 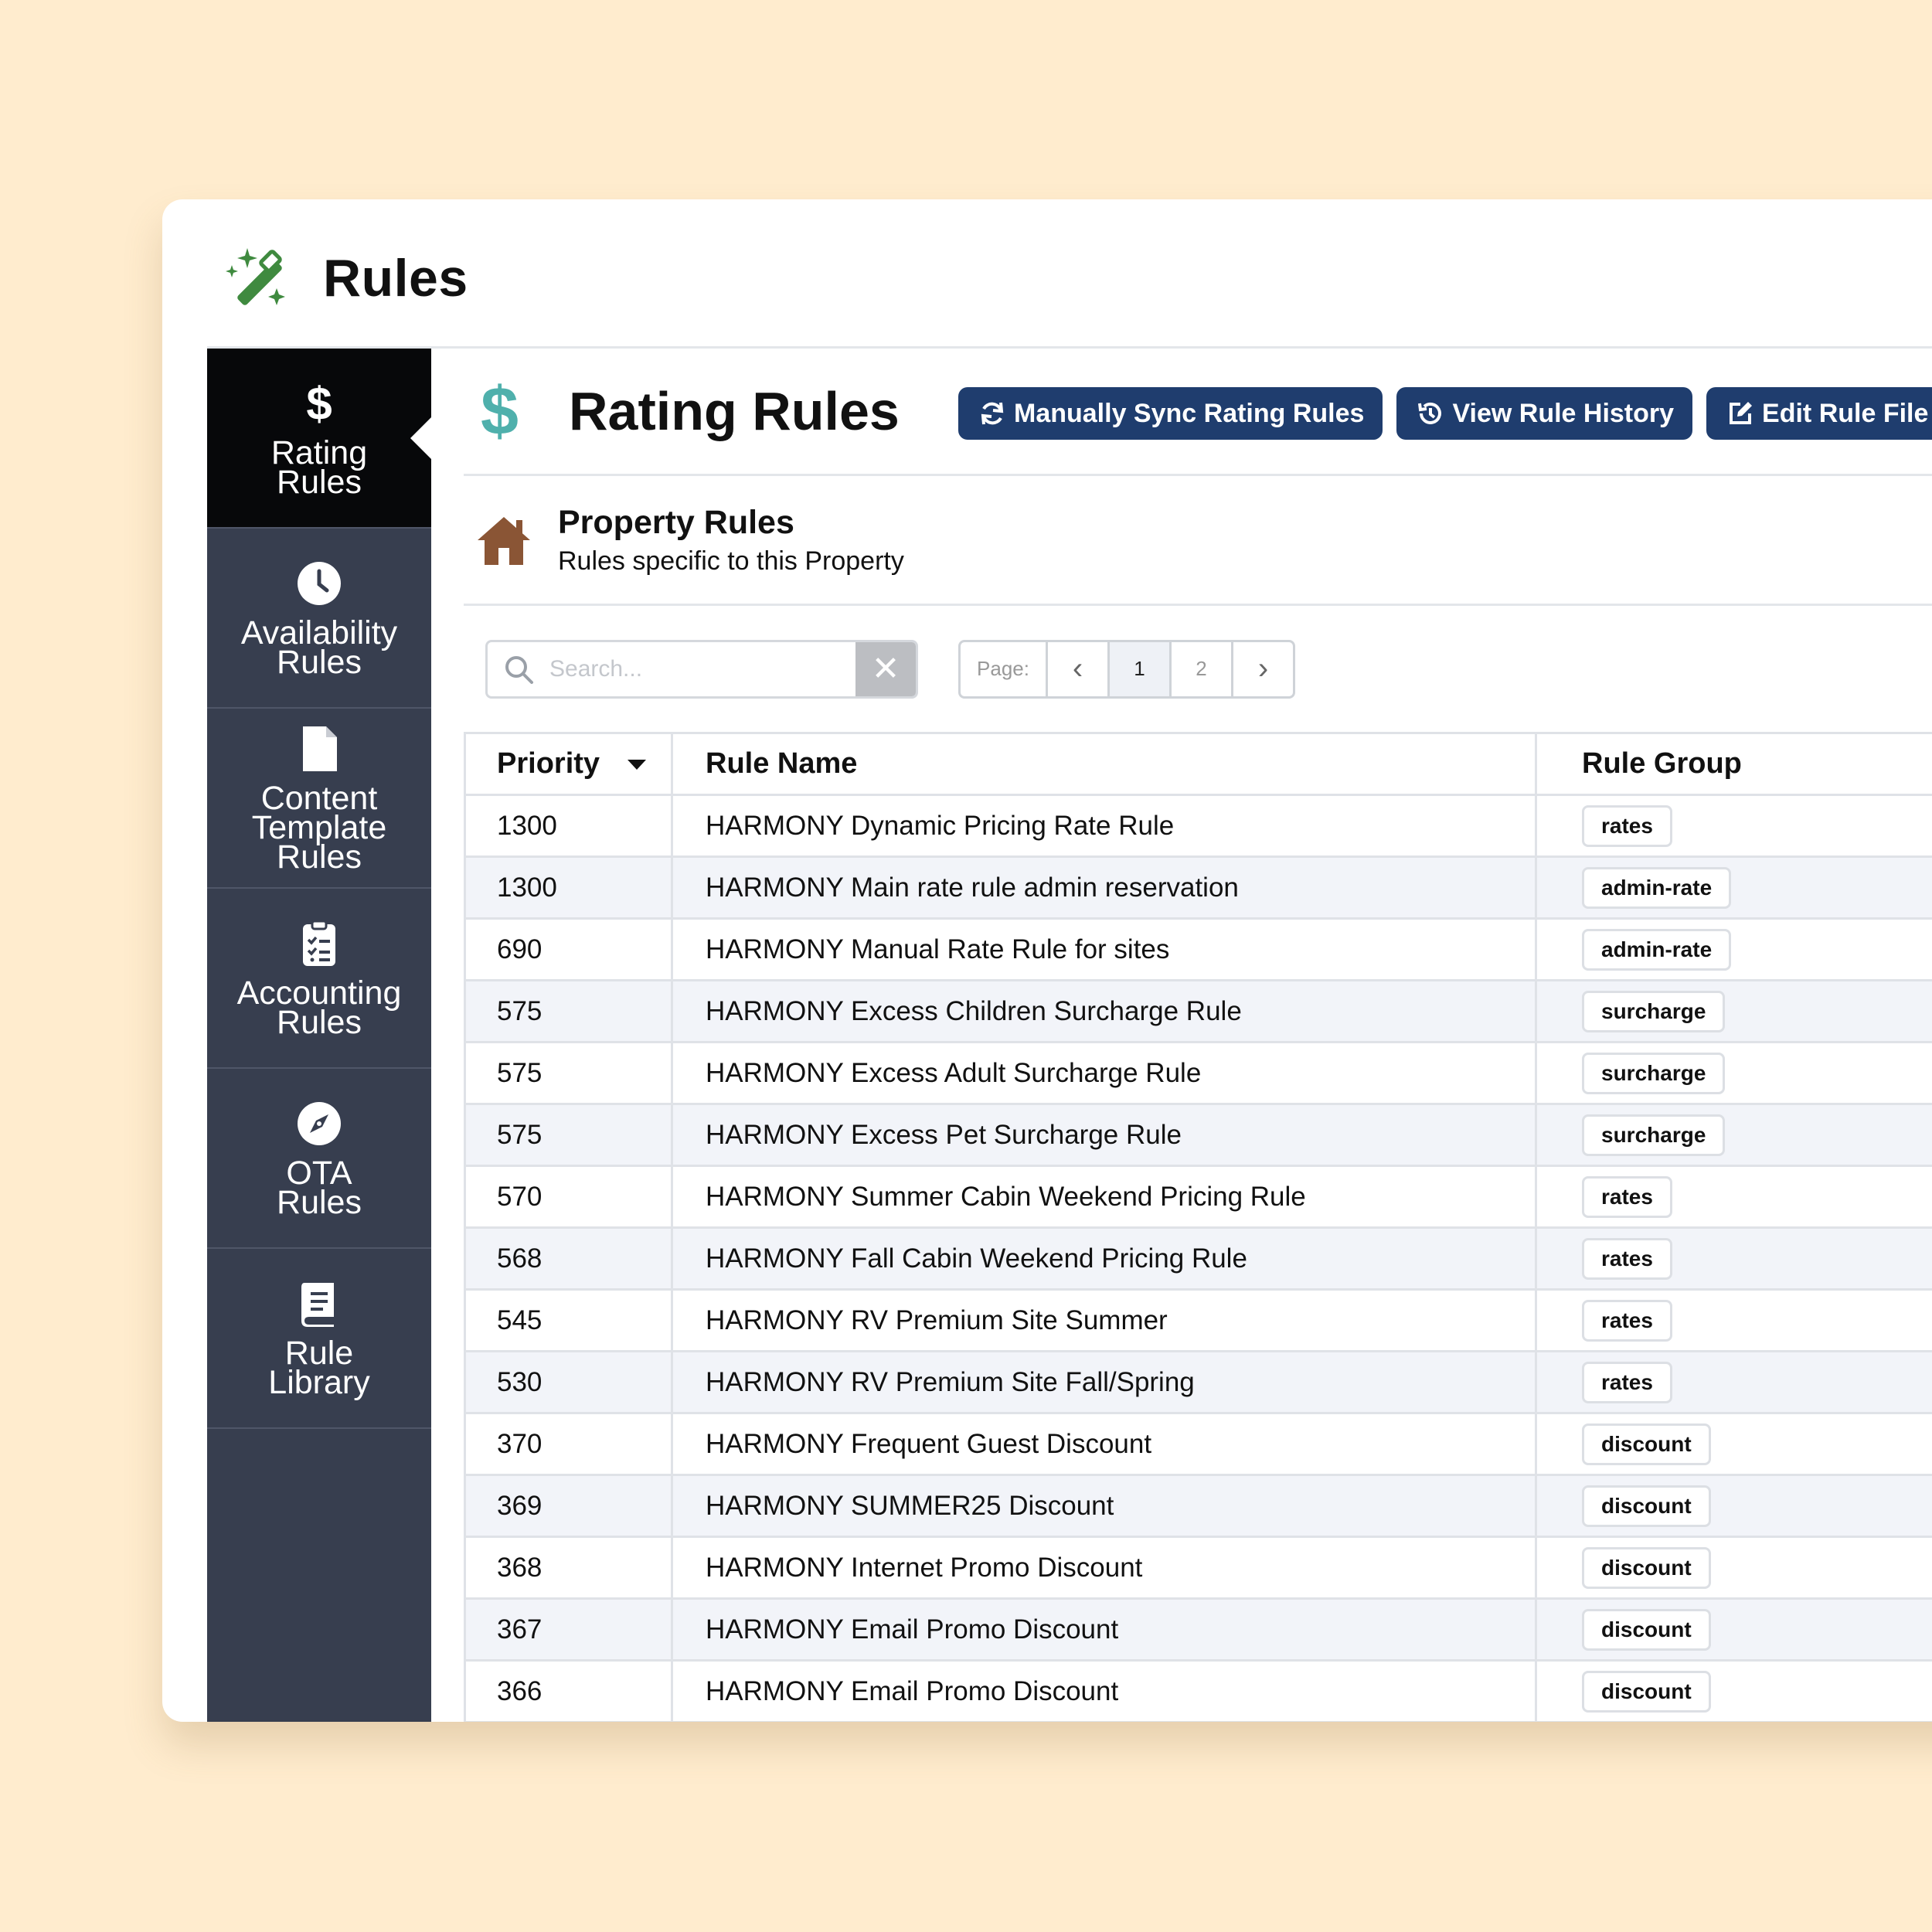 I want to click on sidebar-item-ota-rules: OTA Rules, so click(x=319, y=1159).